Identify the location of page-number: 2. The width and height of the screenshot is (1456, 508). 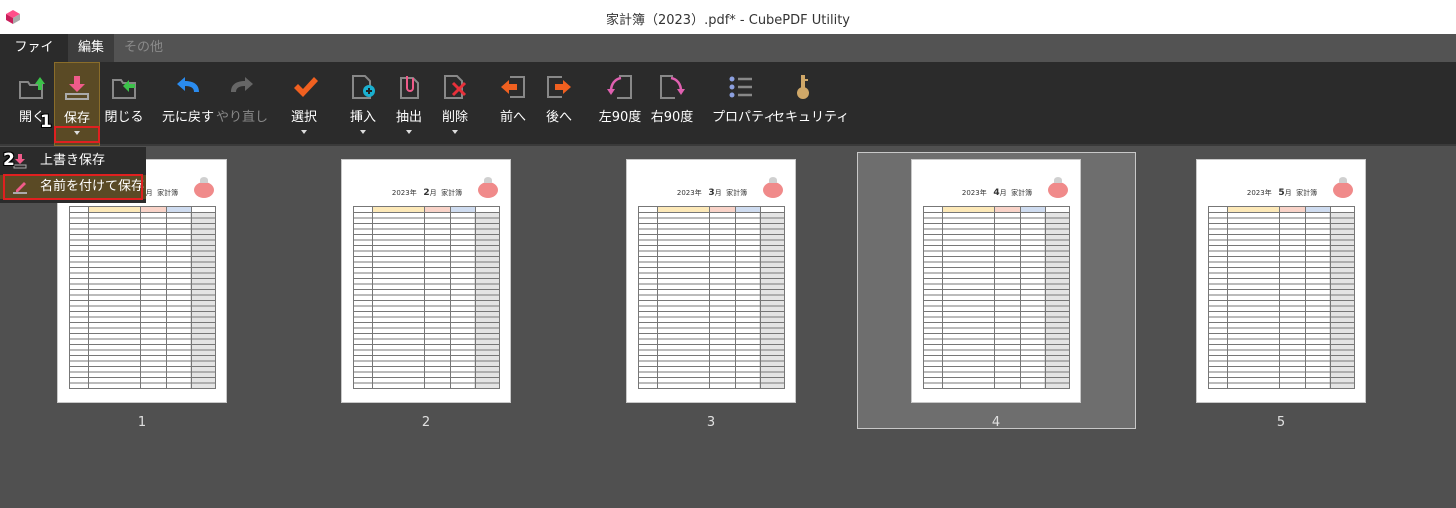
(426, 422).